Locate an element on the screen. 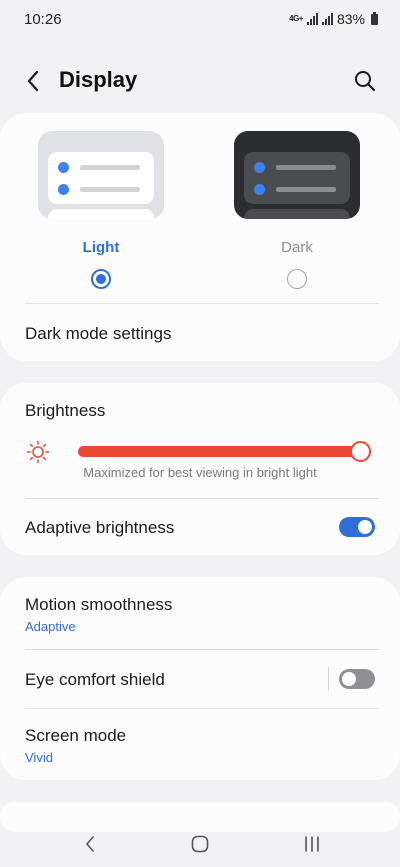 The width and height of the screenshot is (400, 867). search-button is located at coordinates (365, 81).